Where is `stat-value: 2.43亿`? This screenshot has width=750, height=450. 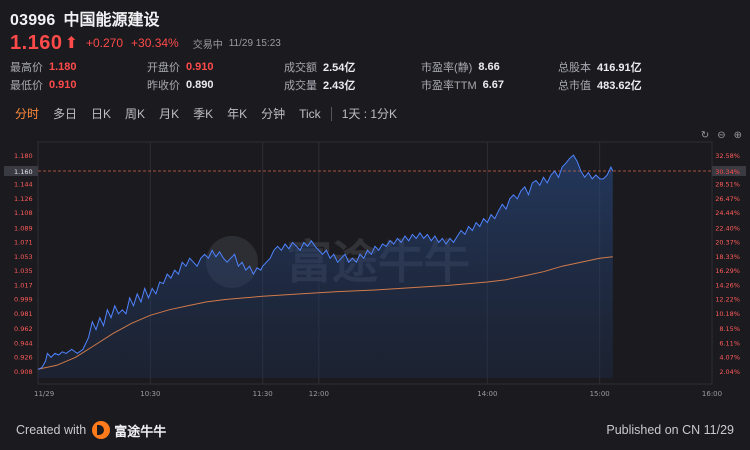 stat-value: 2.43亿 is located at coordinates (339, 86).